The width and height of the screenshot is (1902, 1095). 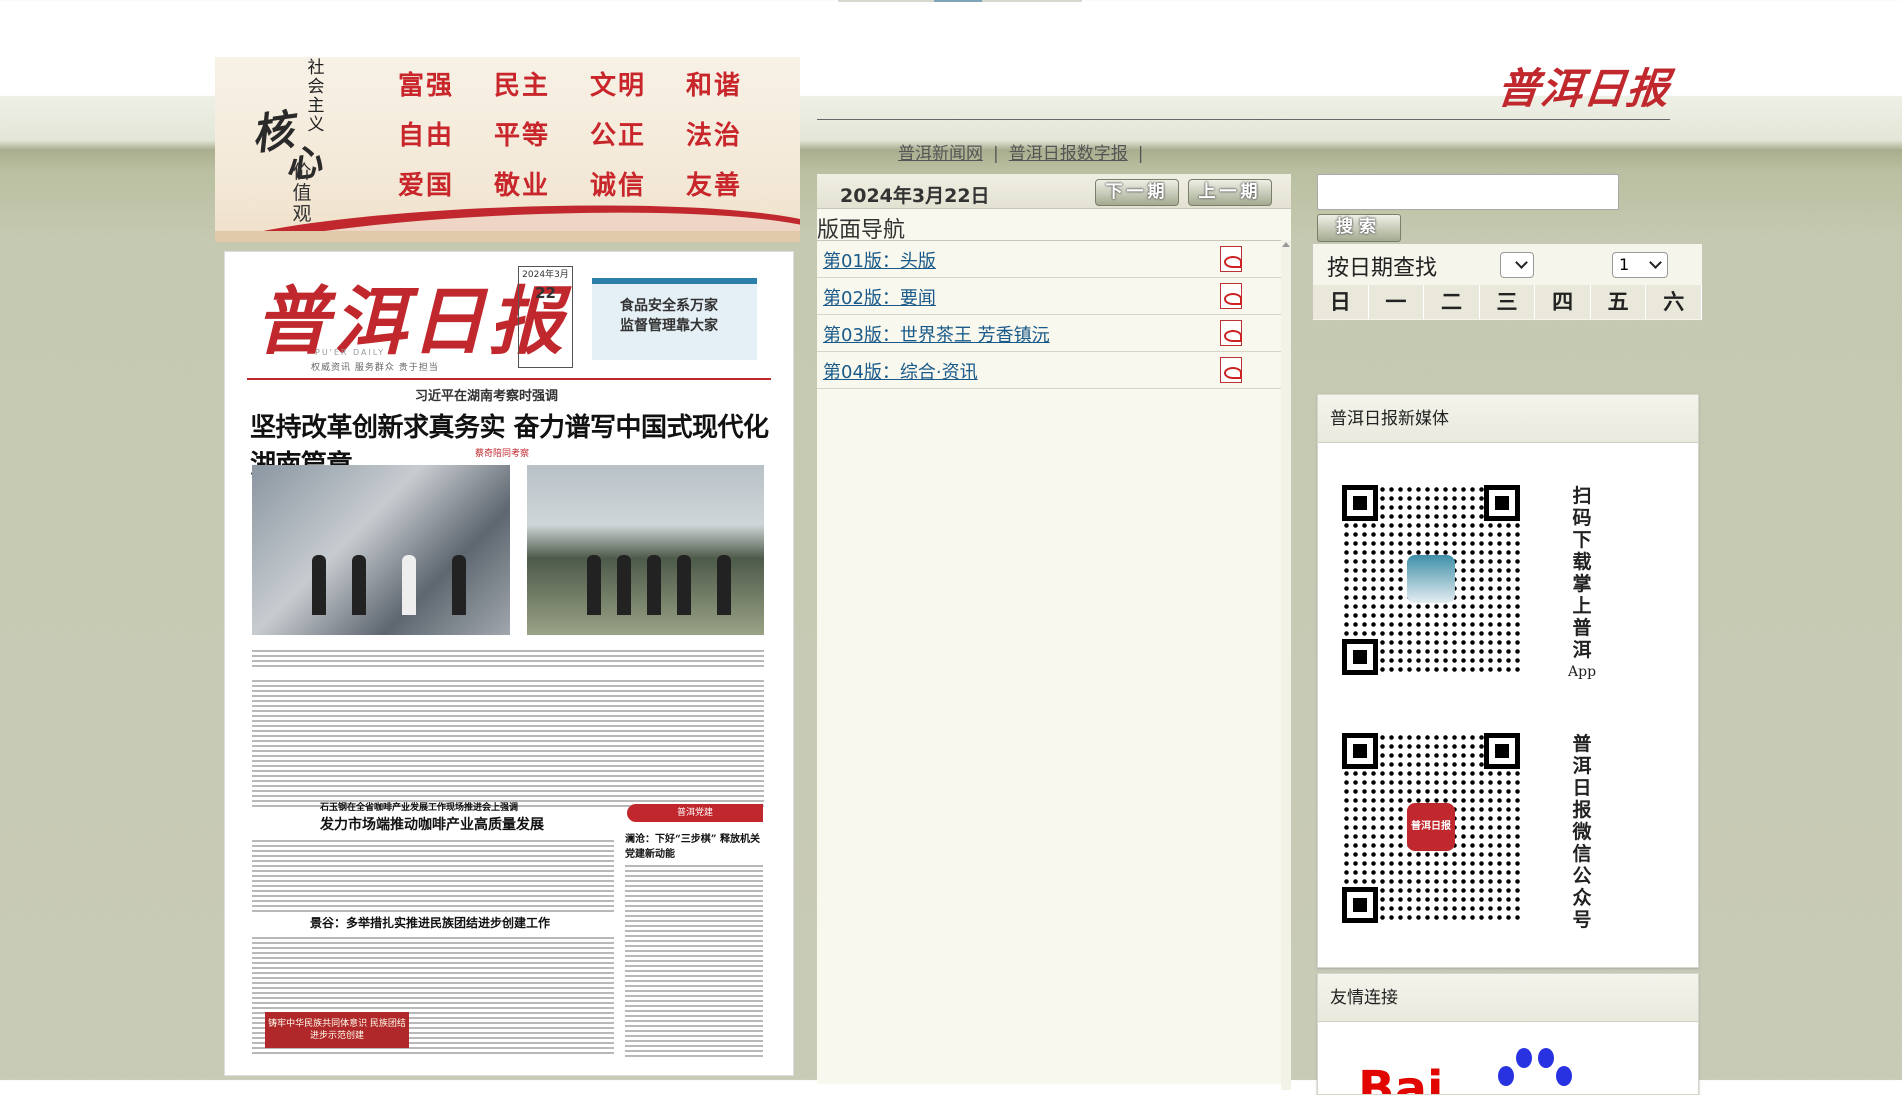 I want to click on np-head2: 发力市场端推动咖啡产业高质量发展, so click(x=432, y=825).